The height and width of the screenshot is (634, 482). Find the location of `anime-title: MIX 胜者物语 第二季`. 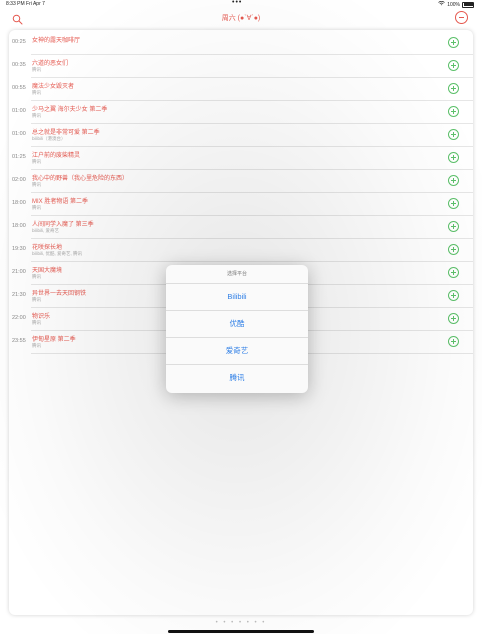

anime-title: MIX 胜者物语 第二季 is located at coordinates (60, 200).